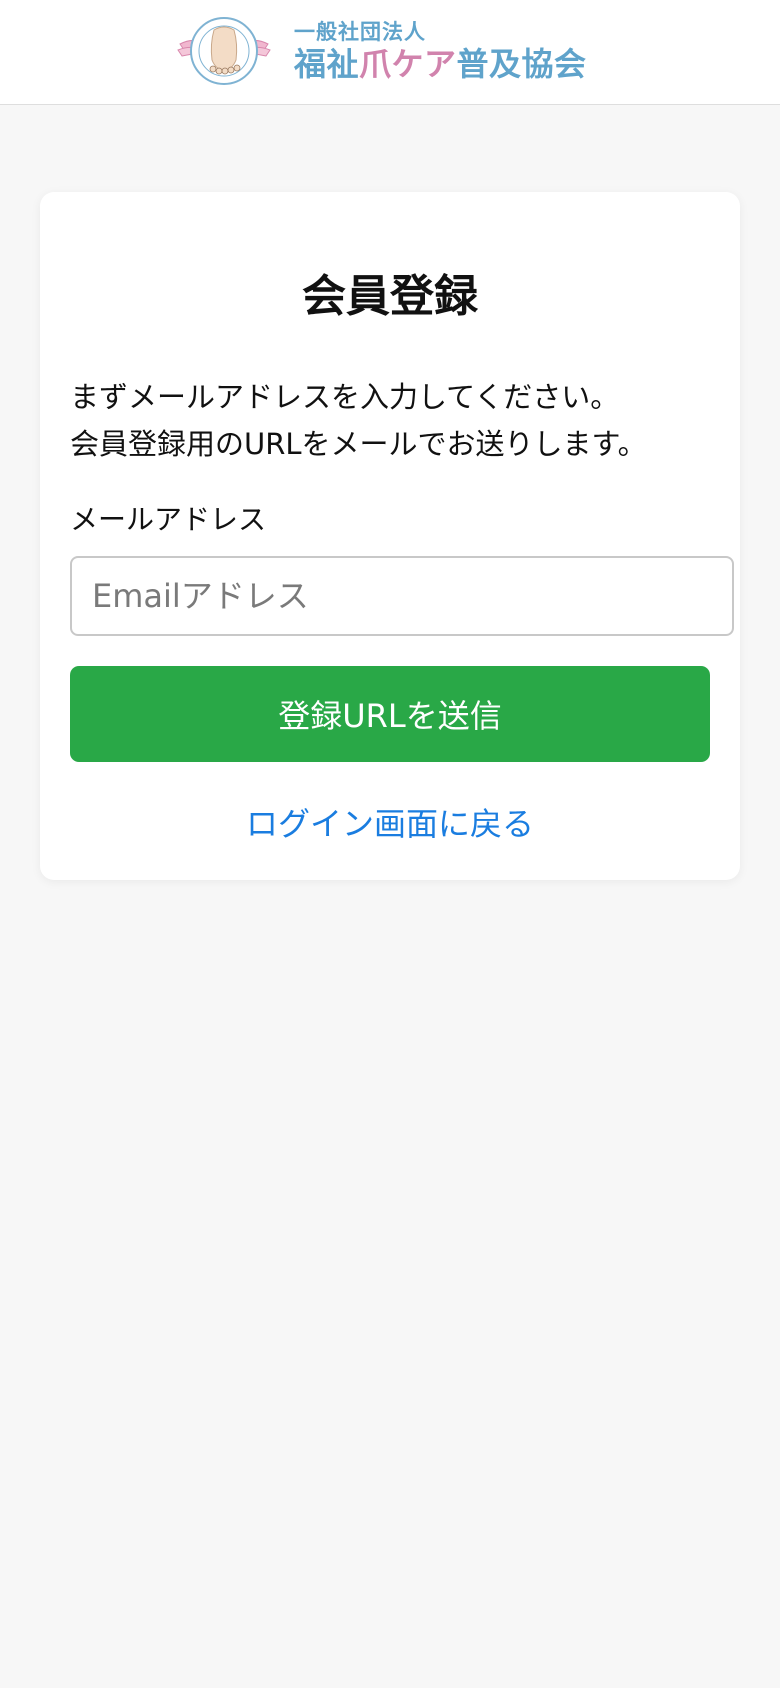 The height and width of the screenshot is (1688, 780). Describe the element at coordinates (521, 64) in the screenshot. I see `logo-name-part3: 普及協会` at that location.